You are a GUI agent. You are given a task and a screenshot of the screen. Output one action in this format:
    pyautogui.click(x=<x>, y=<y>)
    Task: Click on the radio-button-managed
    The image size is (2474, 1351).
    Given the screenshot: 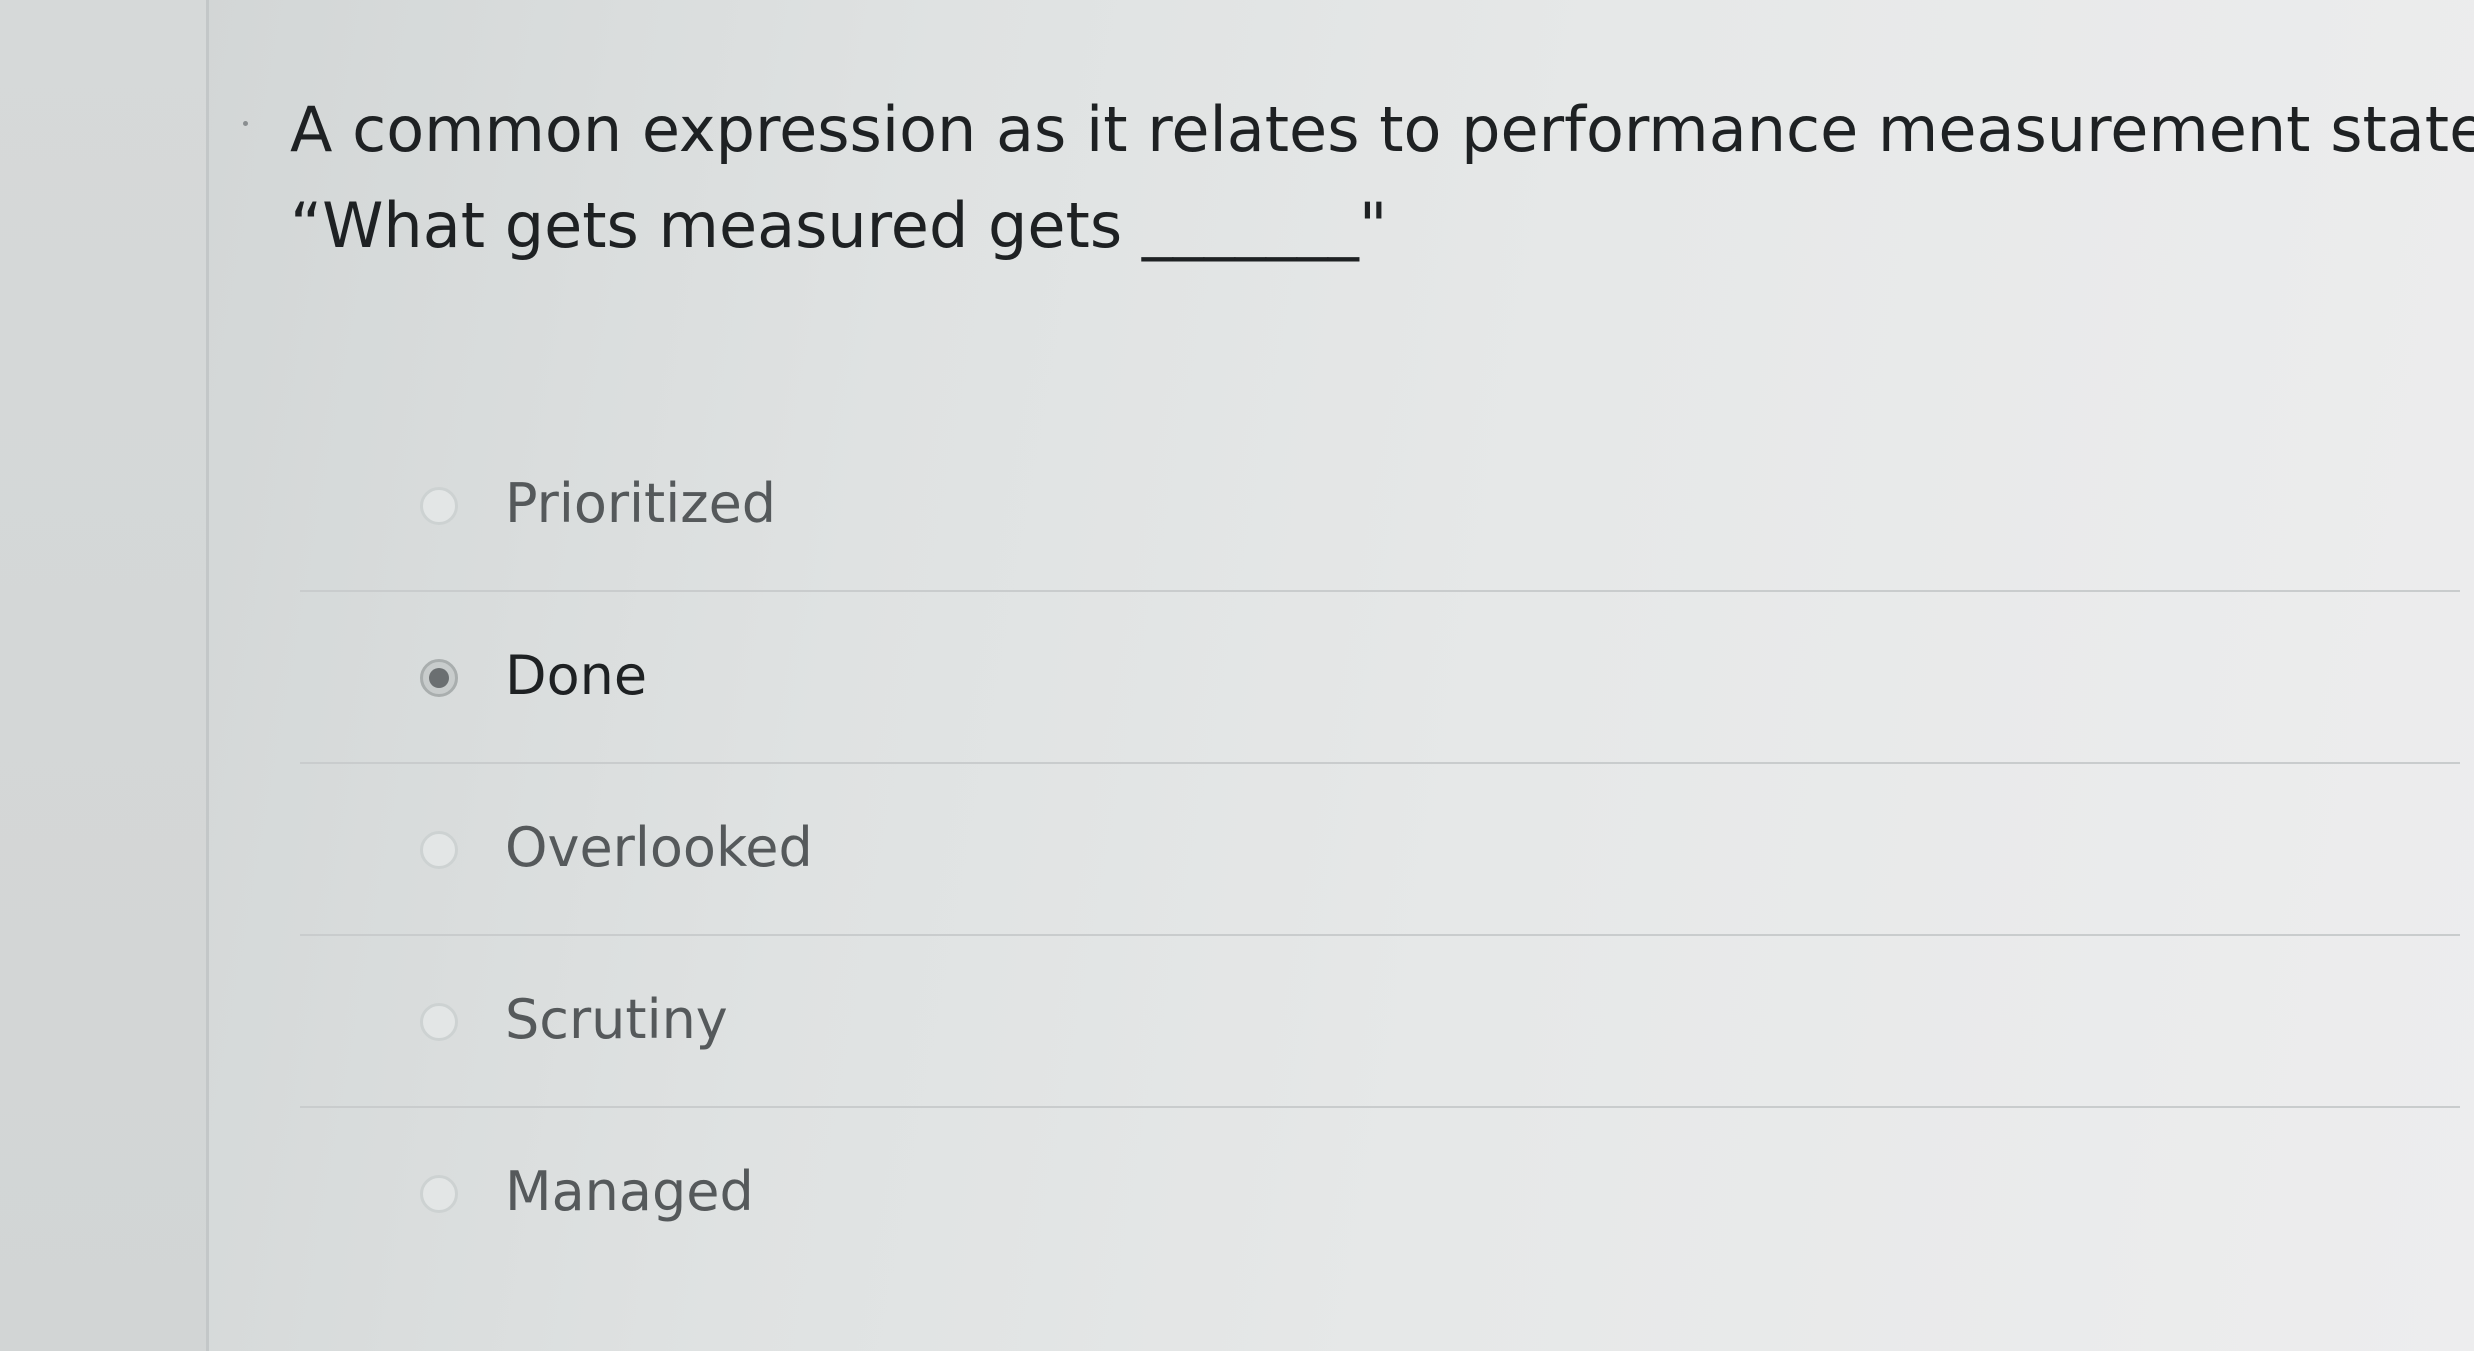 What is the action you would take?
    pyautogui.click(x=439, y=1194)
    